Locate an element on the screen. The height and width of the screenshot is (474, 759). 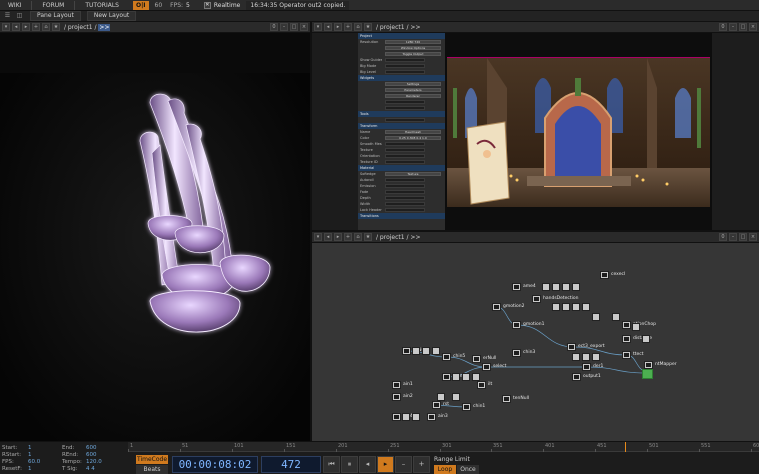
menu-item-tutorials: TUTORIALS is located at coordinates (102, 5).